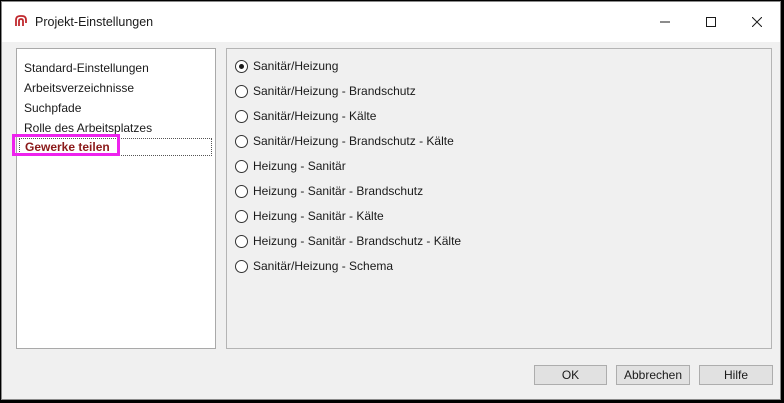 This screenshot has width=784, height=403. I want to click on radio-label: Sanitär/Heizung - Schema, so click(323, 266).